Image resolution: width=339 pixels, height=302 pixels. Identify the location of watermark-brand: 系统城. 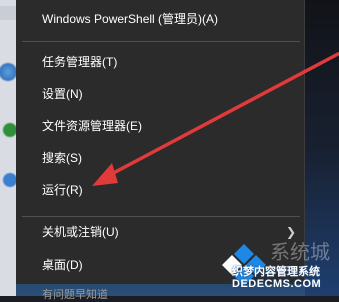
(300, 253).